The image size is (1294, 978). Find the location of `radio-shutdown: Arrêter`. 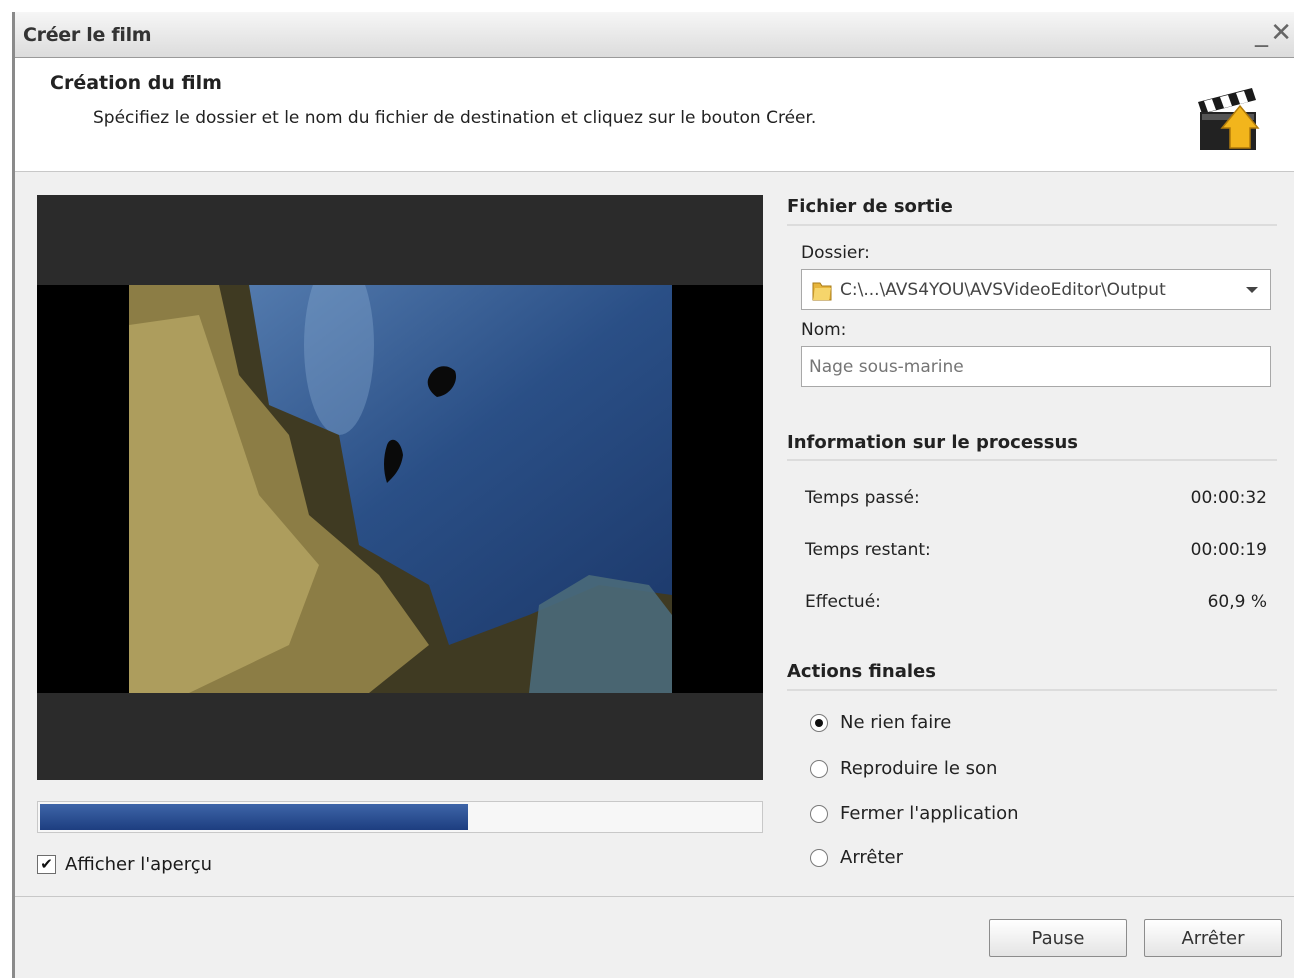

radio-shutdown: Arrêter is located at coordinates (856, 857).